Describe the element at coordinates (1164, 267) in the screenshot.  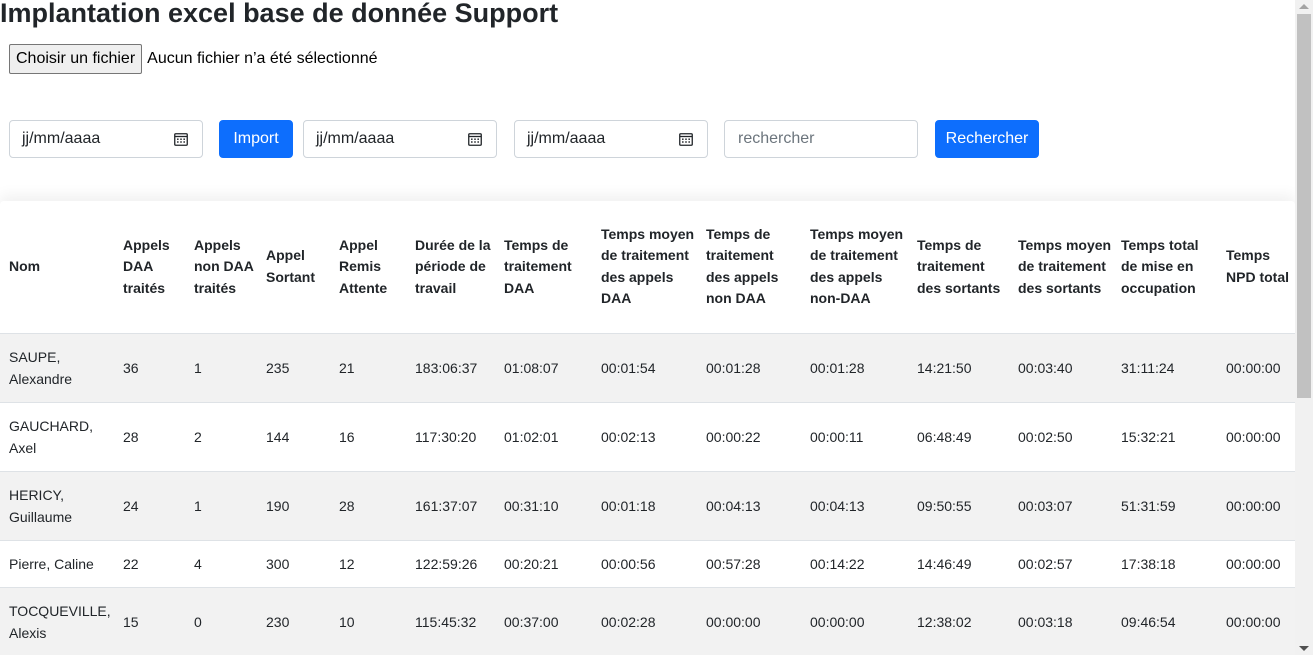
I see `column-header: Temps total de mise en occupation` at that location.